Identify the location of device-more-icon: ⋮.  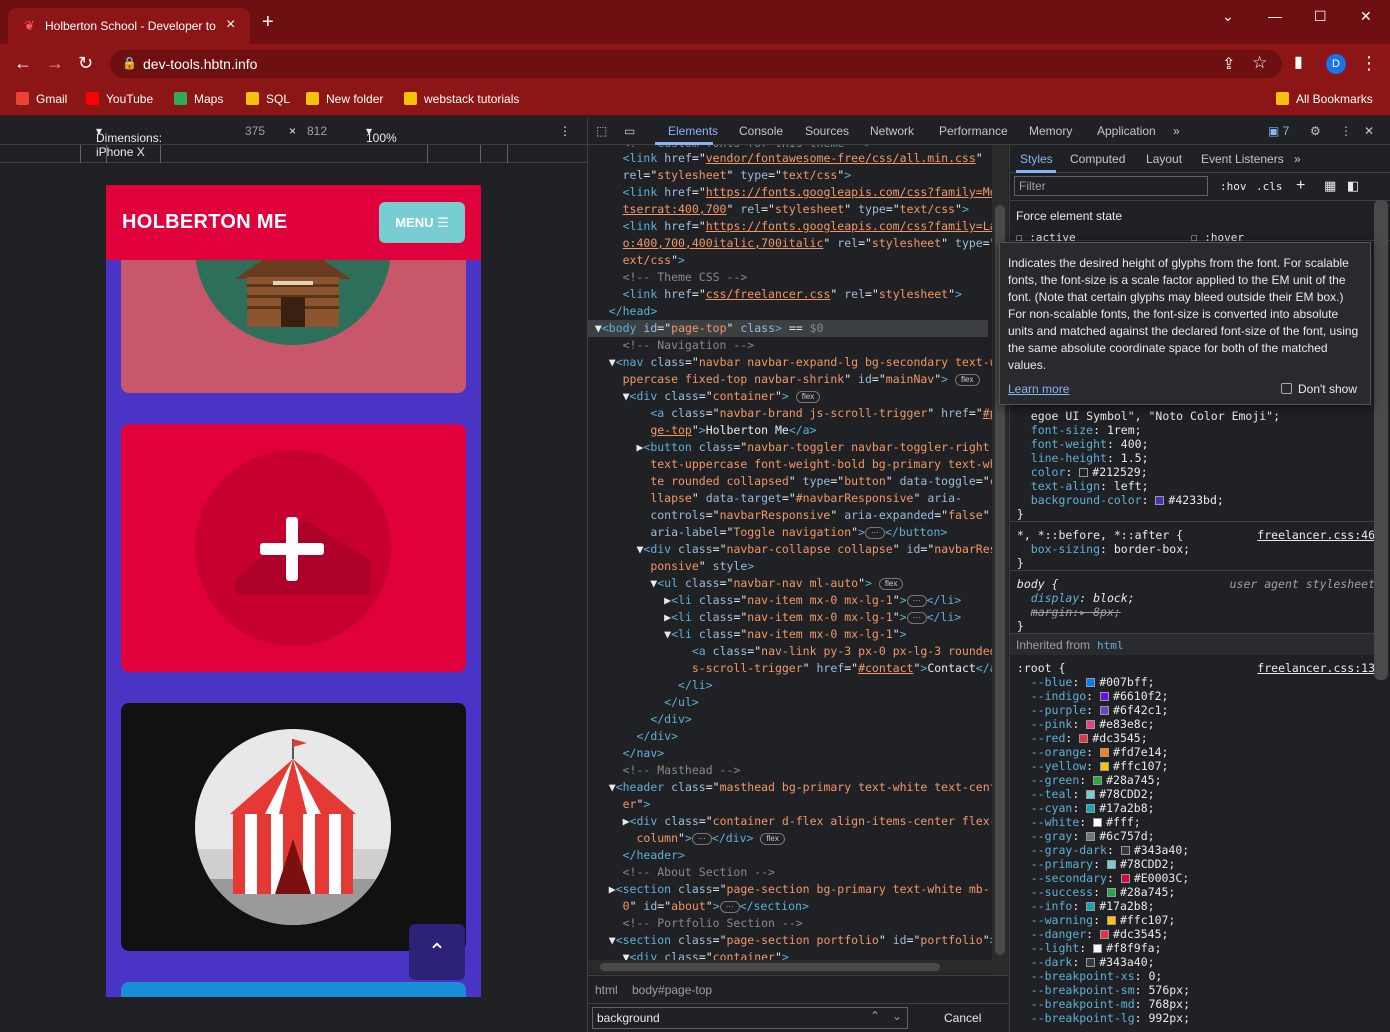
(565, 131).